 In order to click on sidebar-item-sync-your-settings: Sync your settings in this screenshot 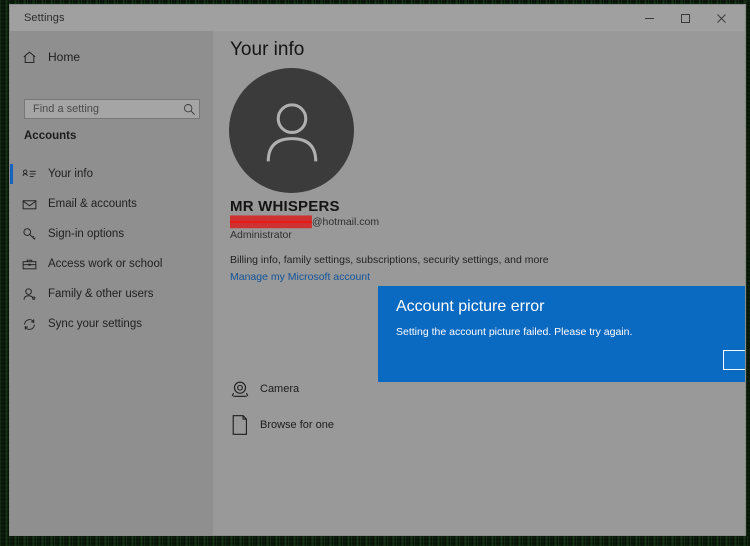, I will do `click(111, 324)`.